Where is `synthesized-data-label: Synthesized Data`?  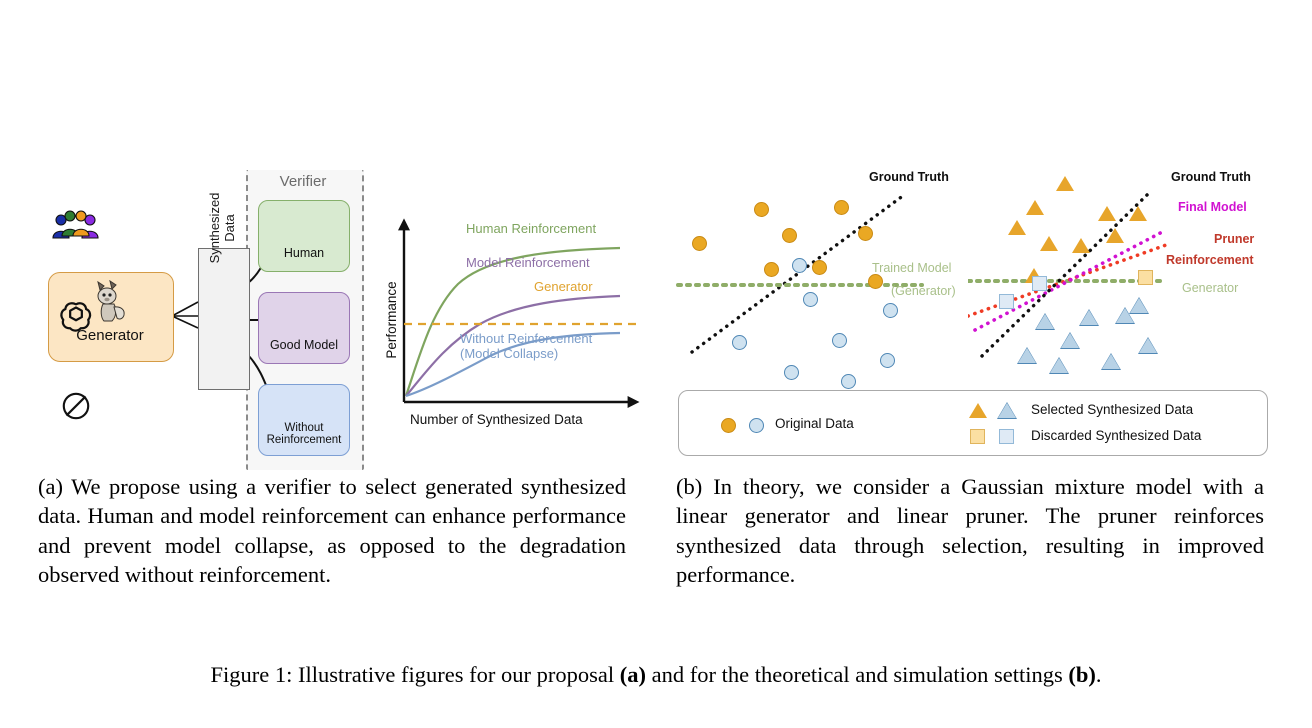
synthesized-data-label: Synthesized Data is located at coordinates (223, 228).